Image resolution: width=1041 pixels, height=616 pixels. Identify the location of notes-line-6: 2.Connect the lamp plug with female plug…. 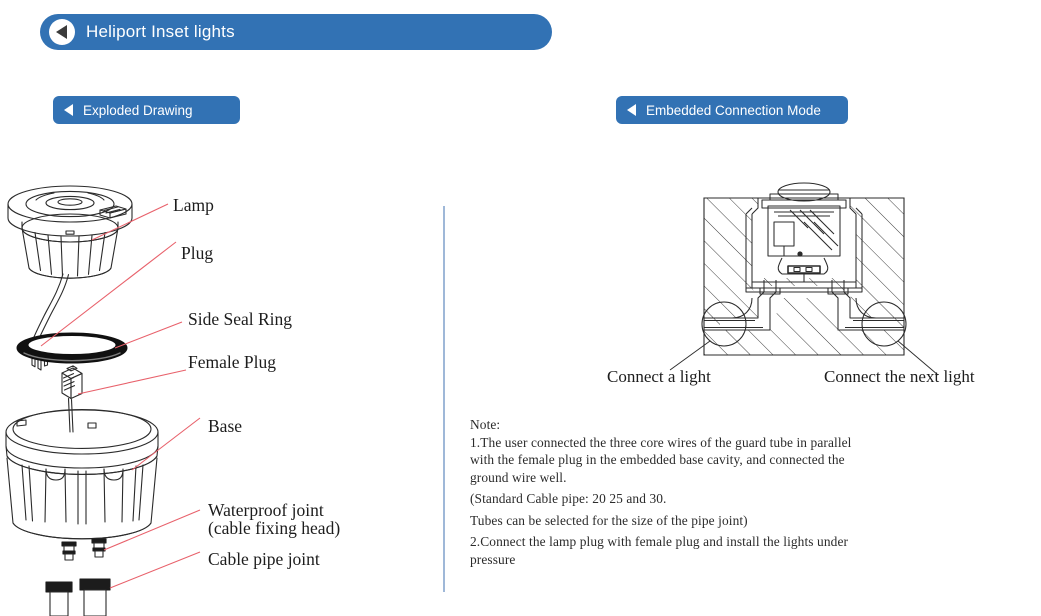
(659, 541).